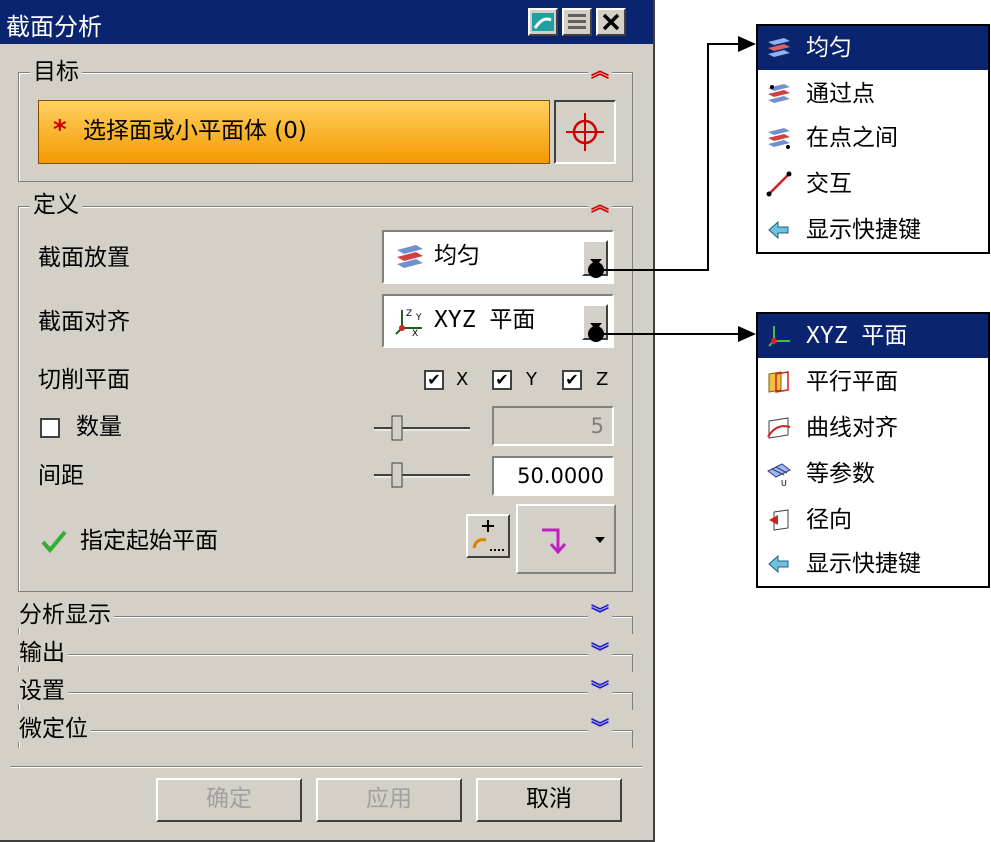 The image size is (991, 842). What do you see at coordinates (873, 184) in the screenshot?
I see `menu-item-interactive: 交互` at bounding box center [873, 184].